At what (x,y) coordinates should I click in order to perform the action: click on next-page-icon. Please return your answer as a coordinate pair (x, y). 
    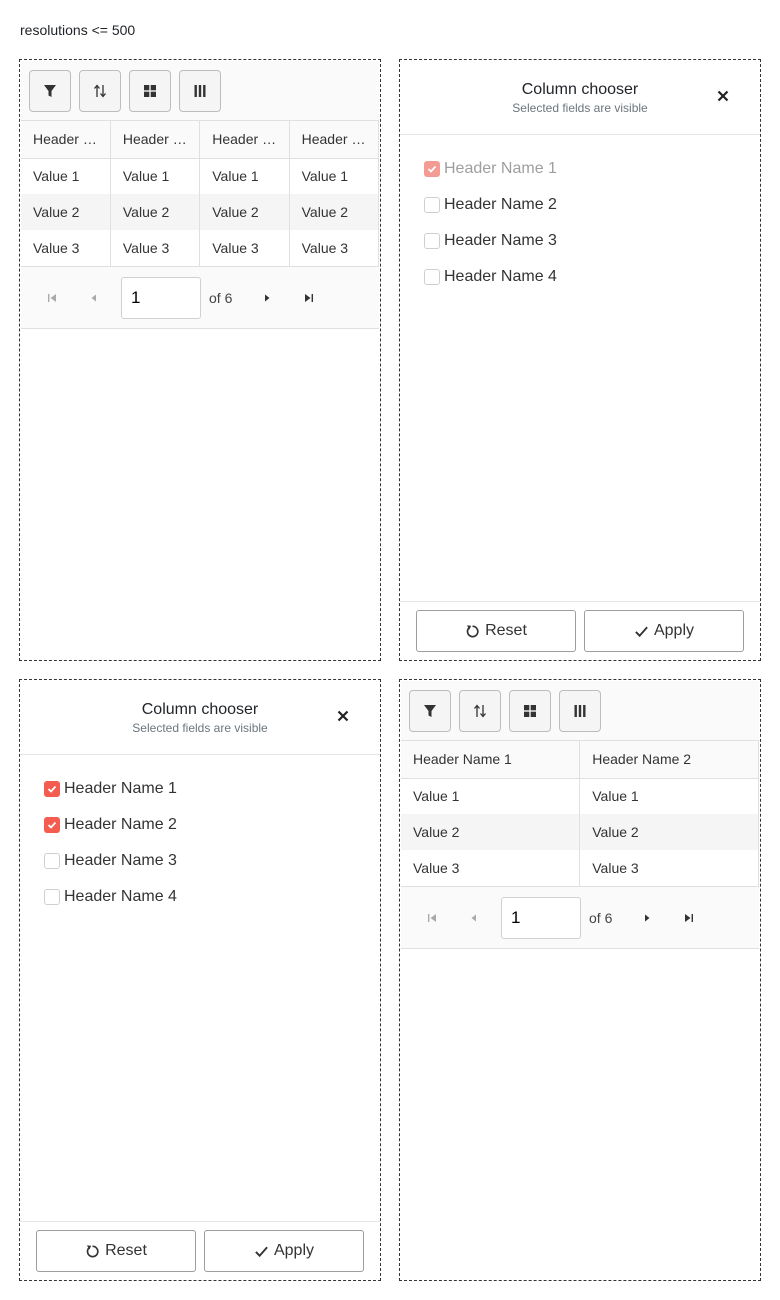
    Looking at the image, I should click on (647, 917).